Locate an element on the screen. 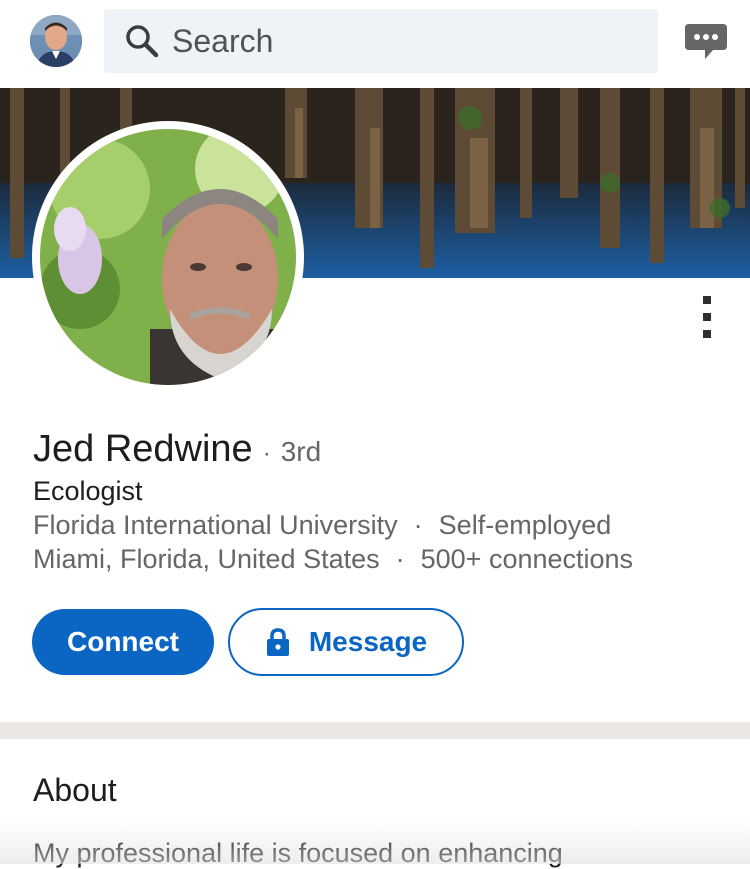  company-link: Self-employed is located at coordinates (525, 525).